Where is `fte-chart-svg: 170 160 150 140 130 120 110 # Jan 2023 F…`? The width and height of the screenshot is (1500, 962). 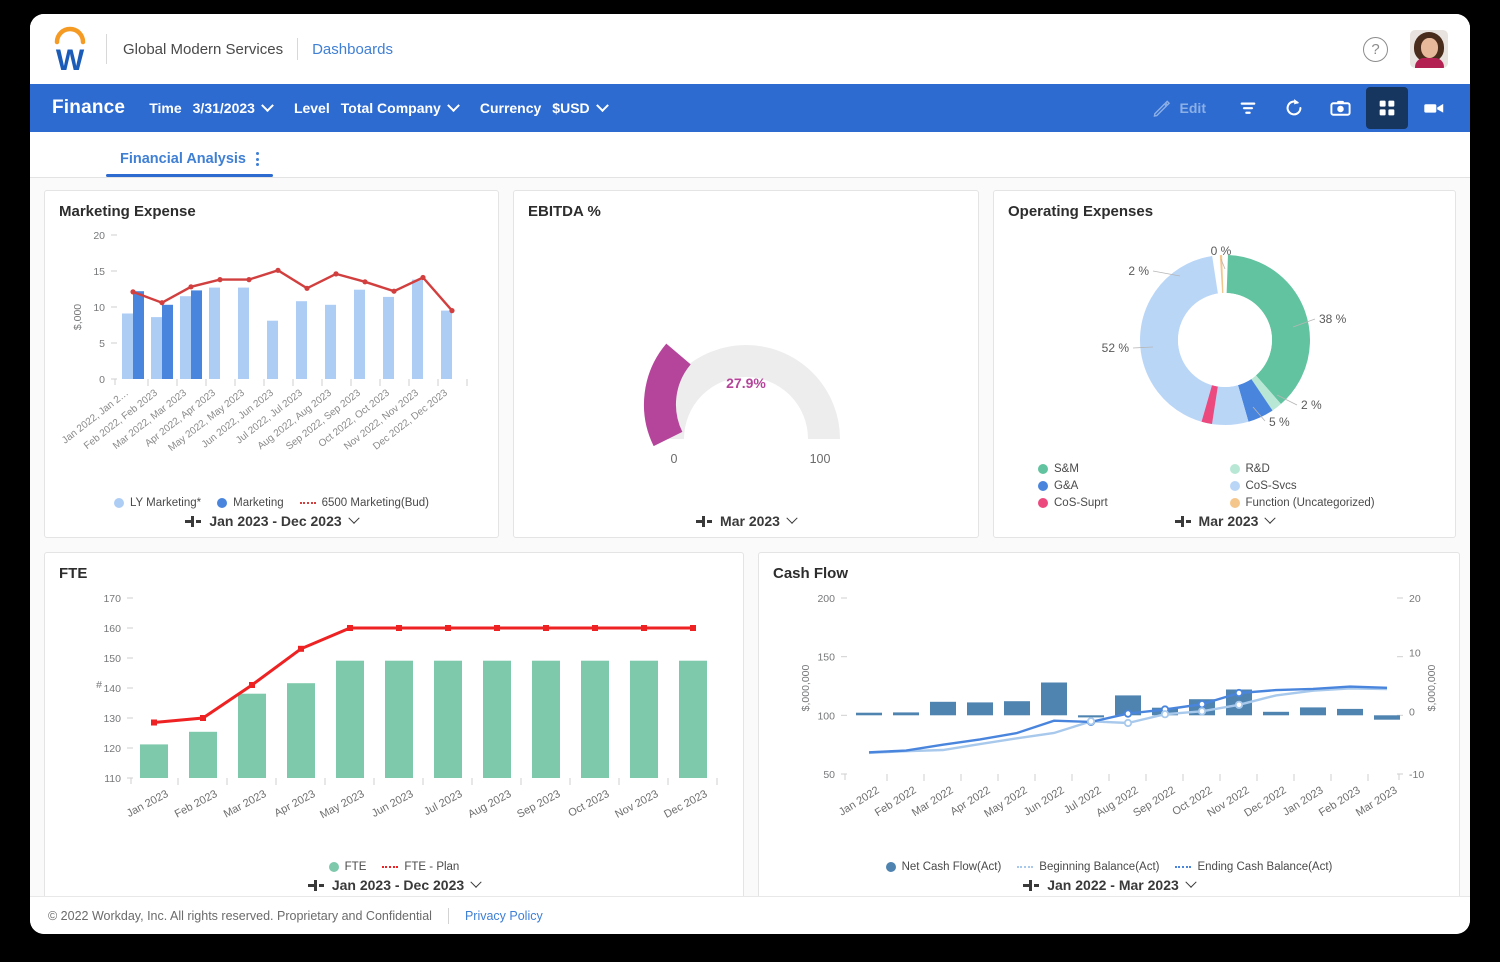 fte-chart-svg: 170 160 150 140 130 120 110 # Jan 2023 F… is located at coordinates (407, 707).